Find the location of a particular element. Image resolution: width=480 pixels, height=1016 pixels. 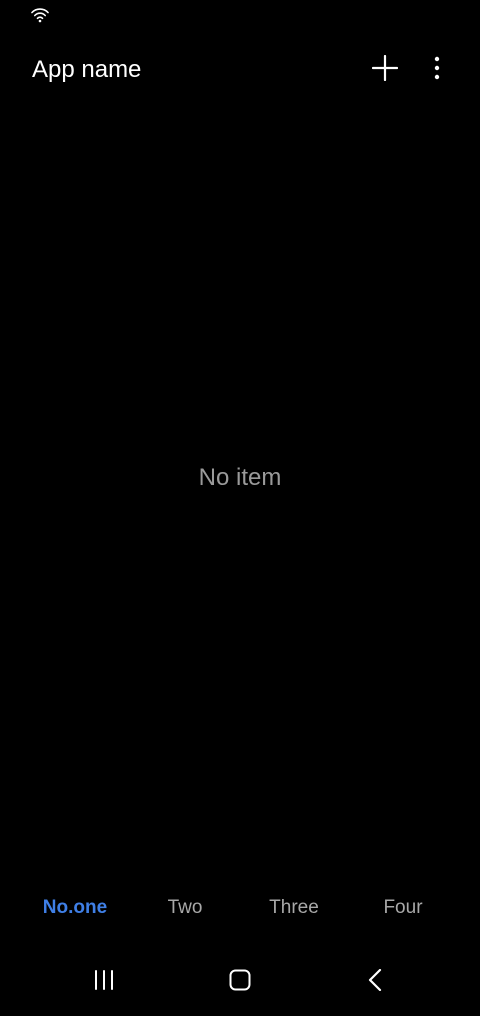

more-vert-icon is located at coordinates (437, 70).